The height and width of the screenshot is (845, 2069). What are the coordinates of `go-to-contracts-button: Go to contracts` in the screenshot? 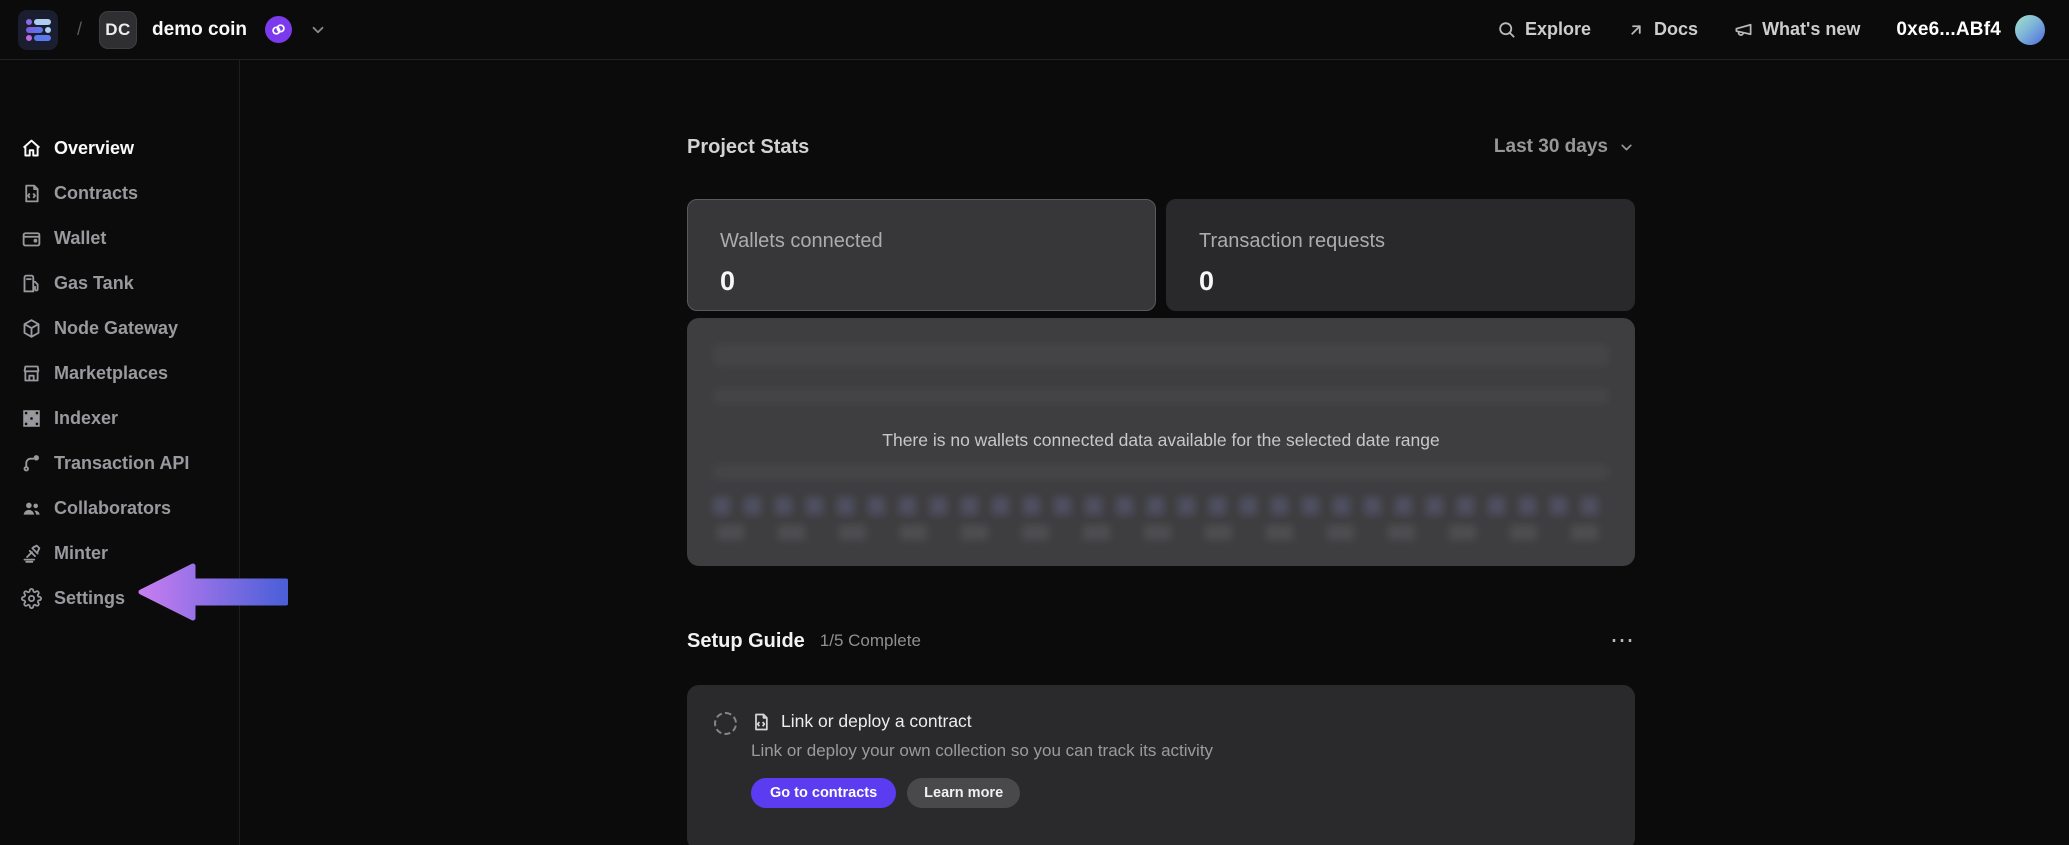 It's located at (824, 793).